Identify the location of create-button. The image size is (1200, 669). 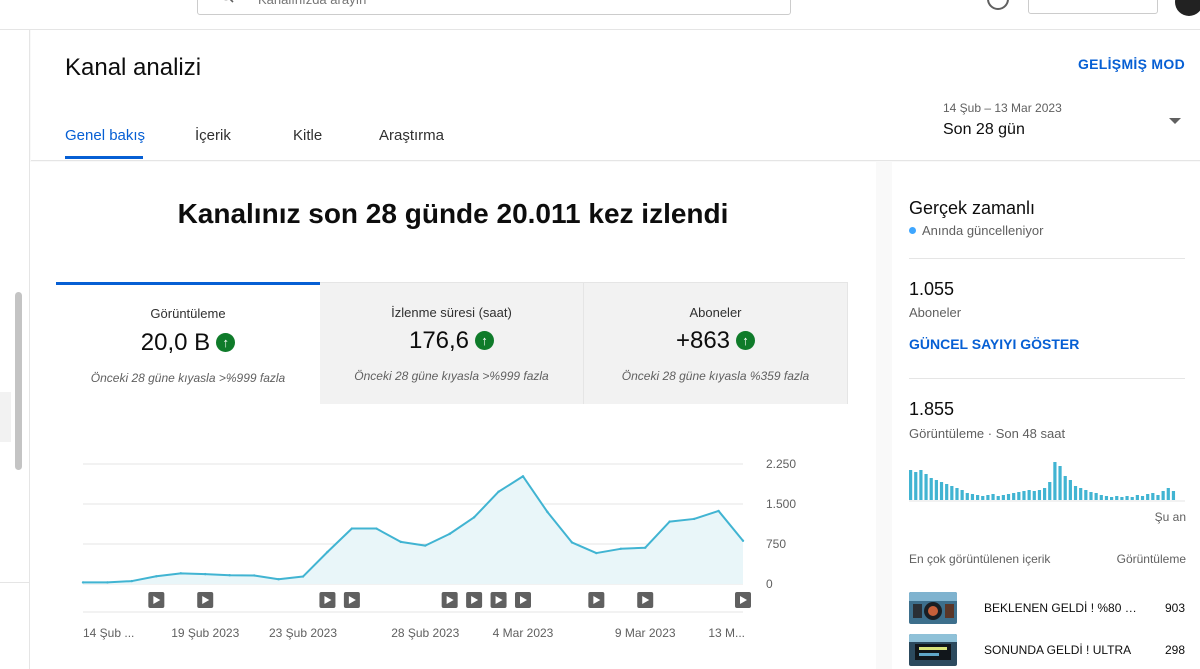
(1093, 7).